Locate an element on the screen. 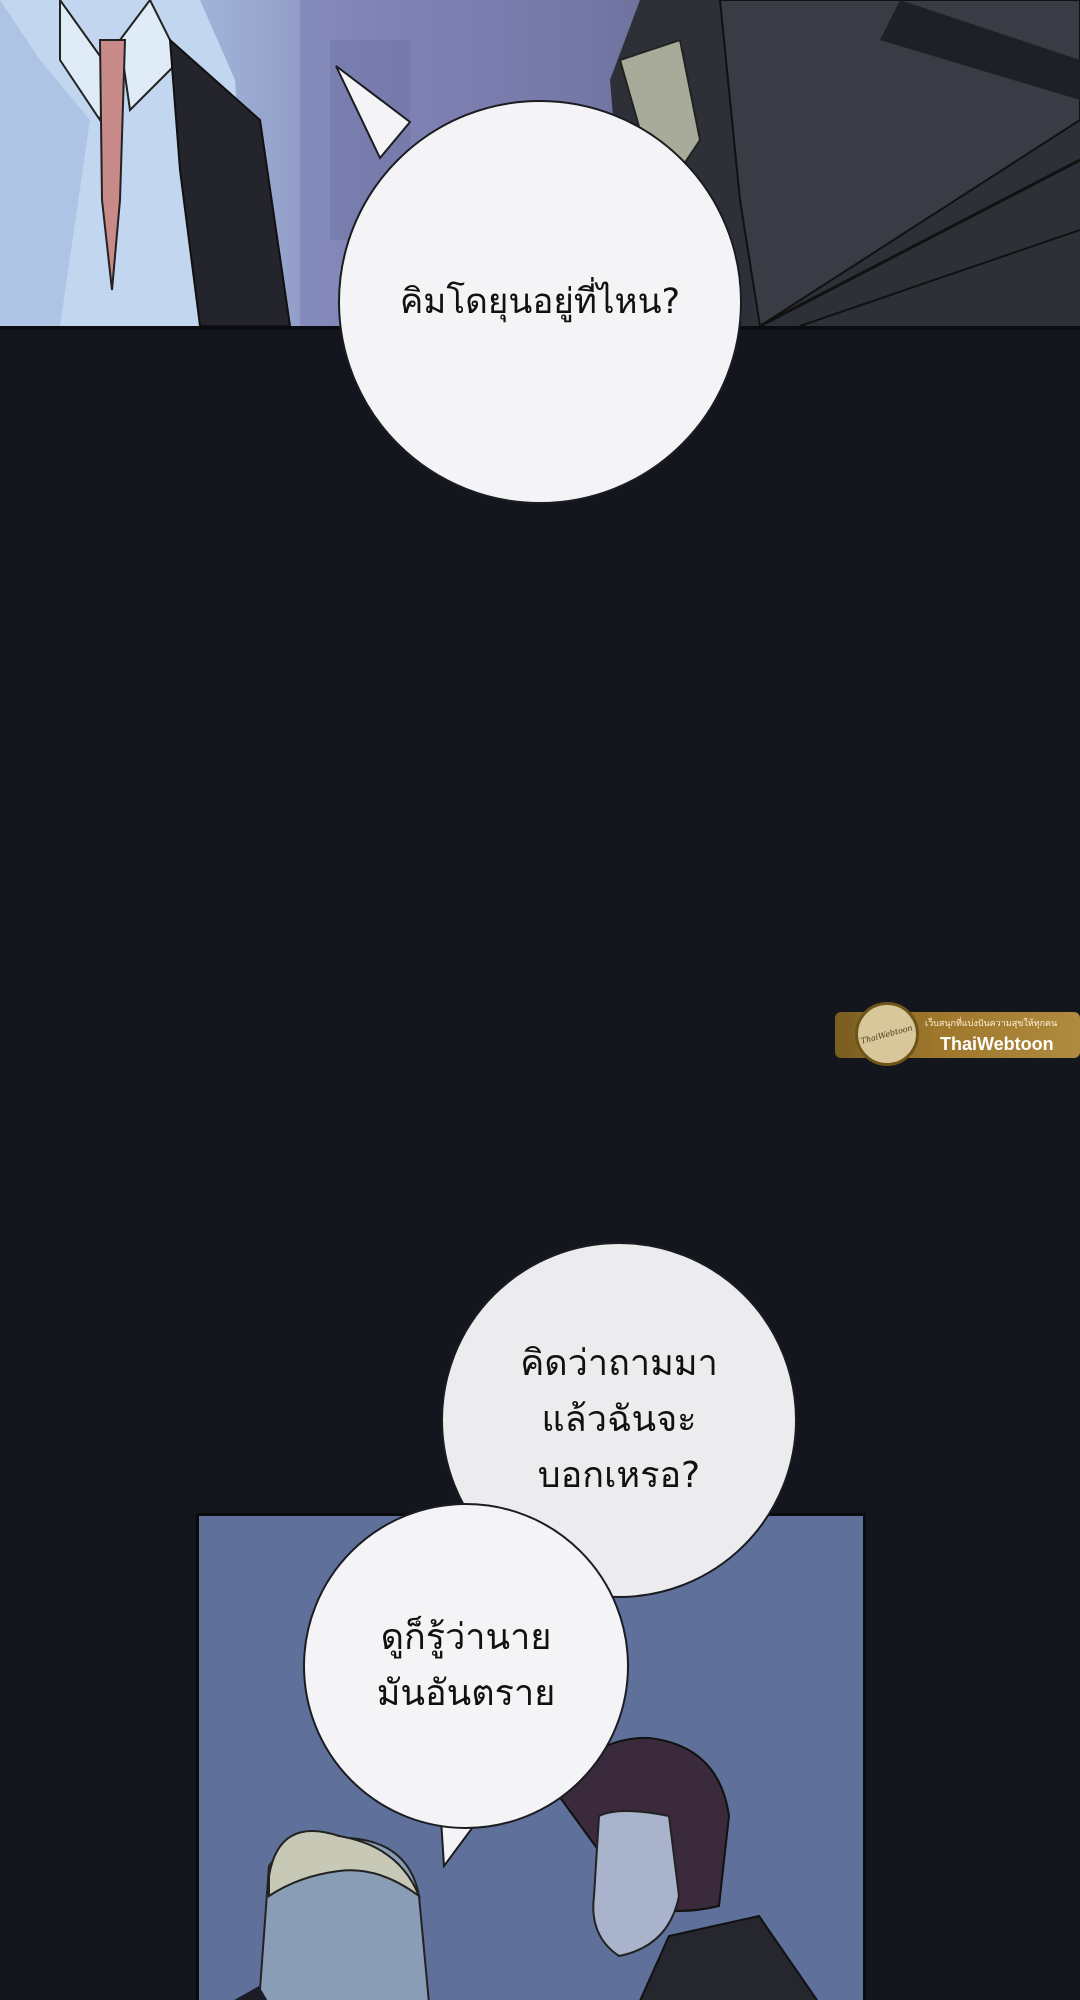 This screenshot has height=2000, width=1080. watermark-logo-text: ThaiWebtoon is located at coordinates (887, 1034).